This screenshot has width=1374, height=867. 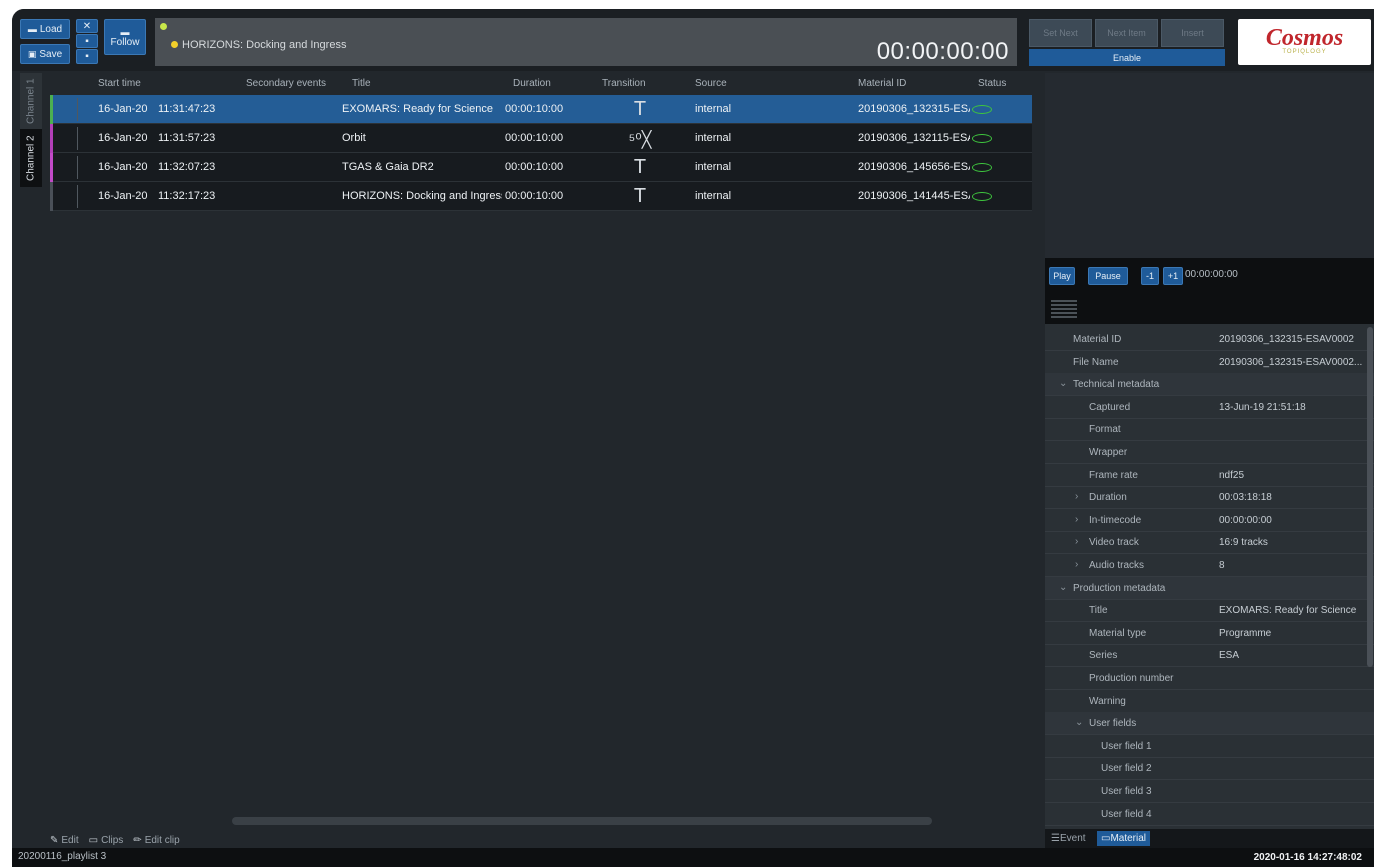 I want to click on metadata-row: › Video track 16:9 tracks, so click(x=1209, y=543).